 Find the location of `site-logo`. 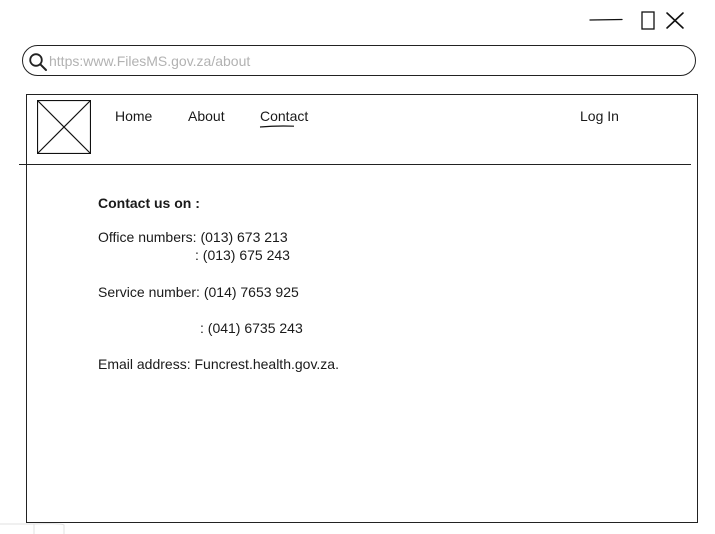

site-logo is located at coordinates (64, 127).